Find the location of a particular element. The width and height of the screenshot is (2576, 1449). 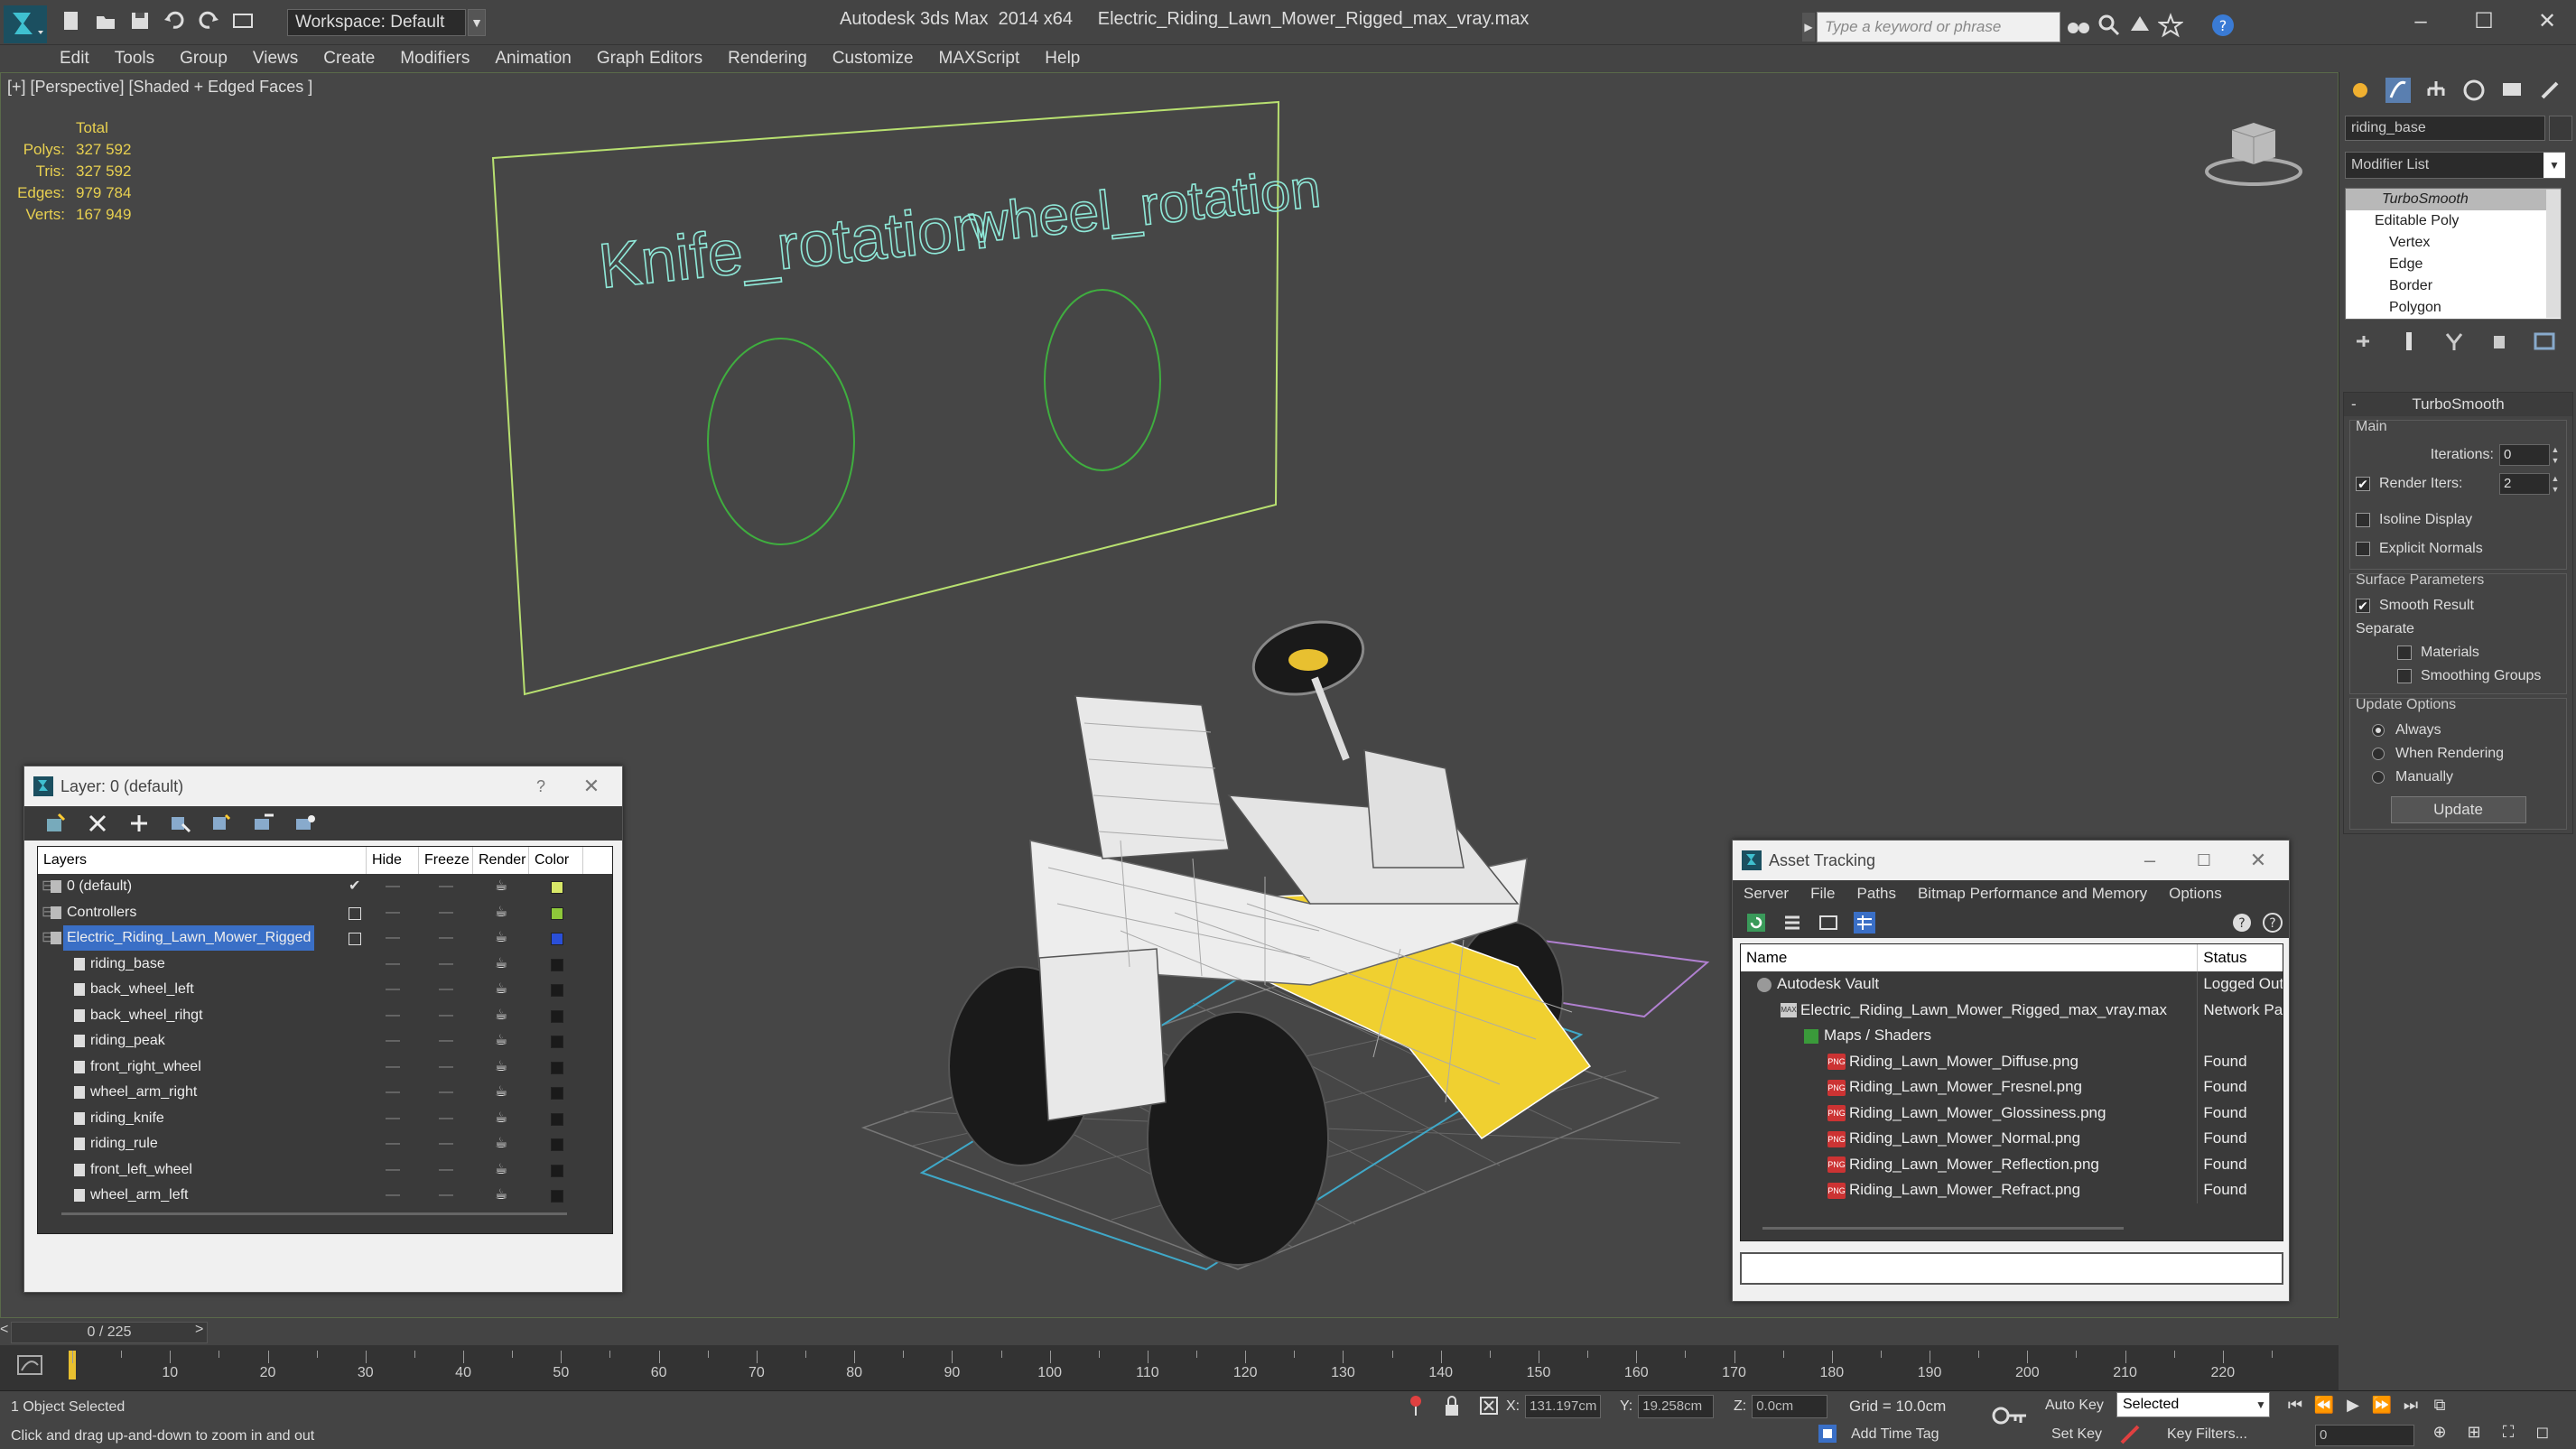

stack-item-vertex: Vertex is located at coordinates (2453, 243).